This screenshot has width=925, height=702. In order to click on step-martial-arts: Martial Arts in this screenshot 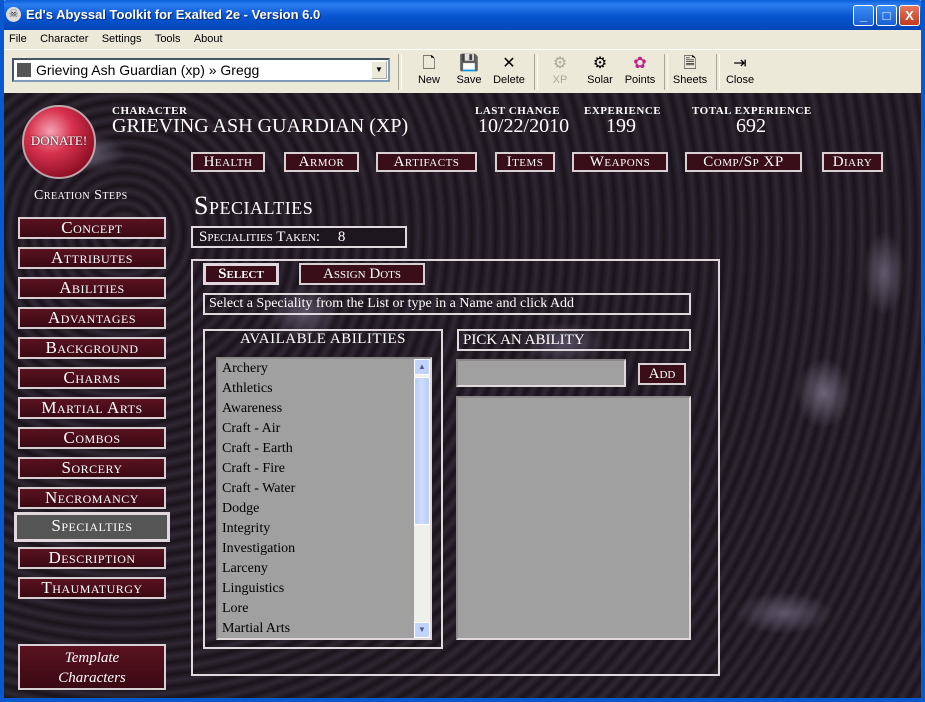, I will do `click(92, 408)`.